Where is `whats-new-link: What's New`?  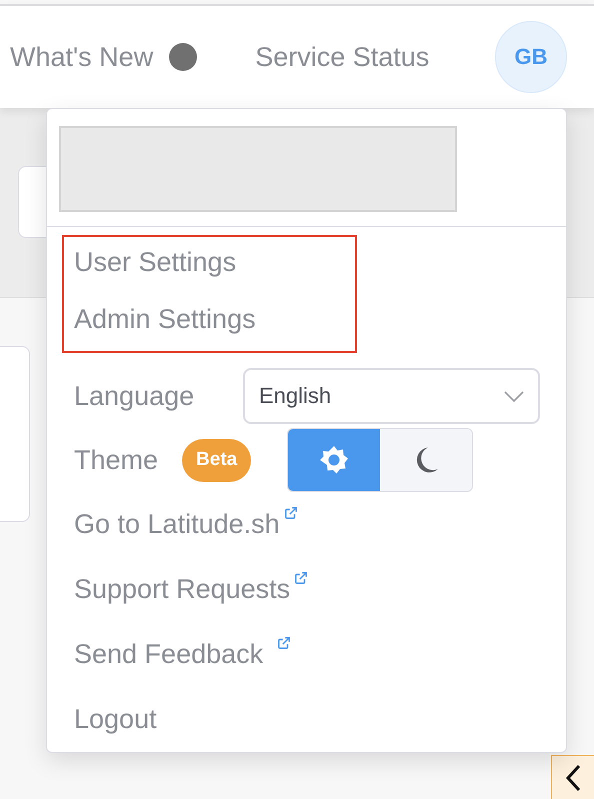 whats-new-link: What's New is located at coordinates (82, 57).